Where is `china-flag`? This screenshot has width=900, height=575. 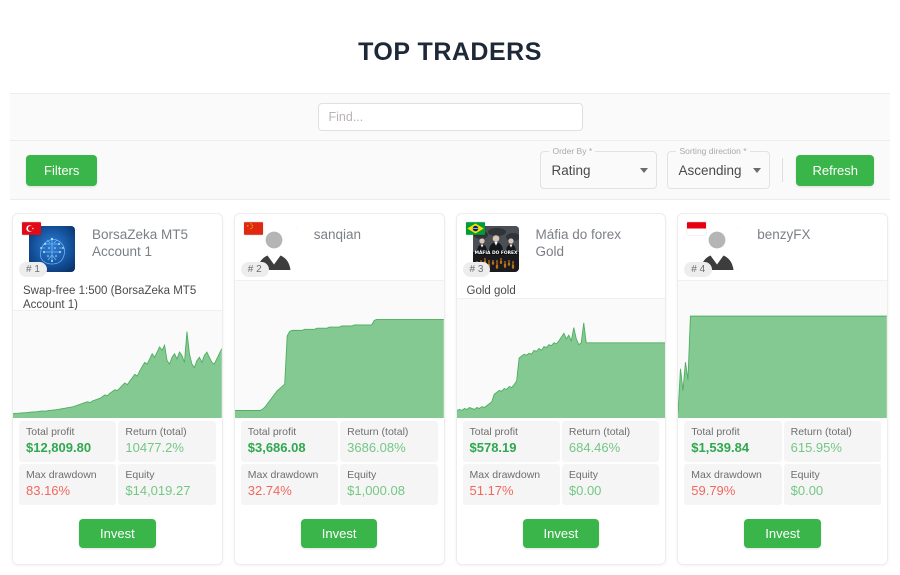 china-flag is located at coordinates (253, 228).